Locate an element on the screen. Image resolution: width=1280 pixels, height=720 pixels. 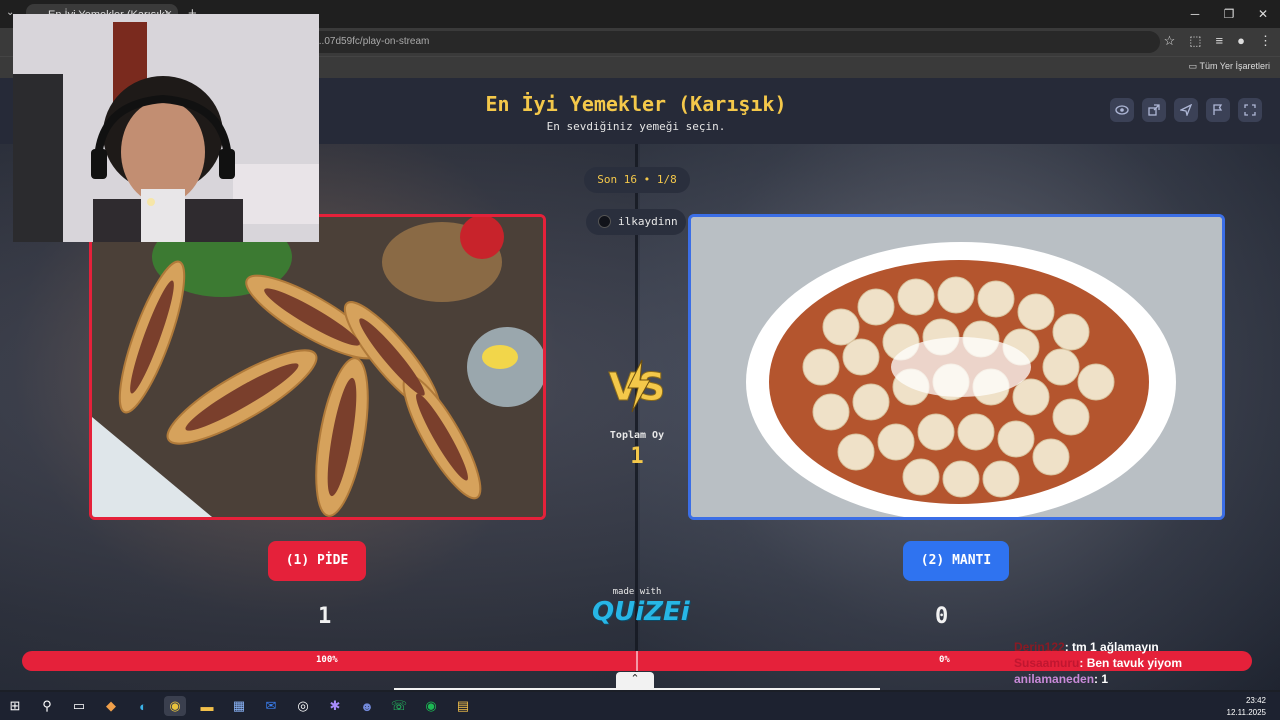
all-bookmarks-label: Tüm Yer İşaretleri is located at coordinates (1234, 66).